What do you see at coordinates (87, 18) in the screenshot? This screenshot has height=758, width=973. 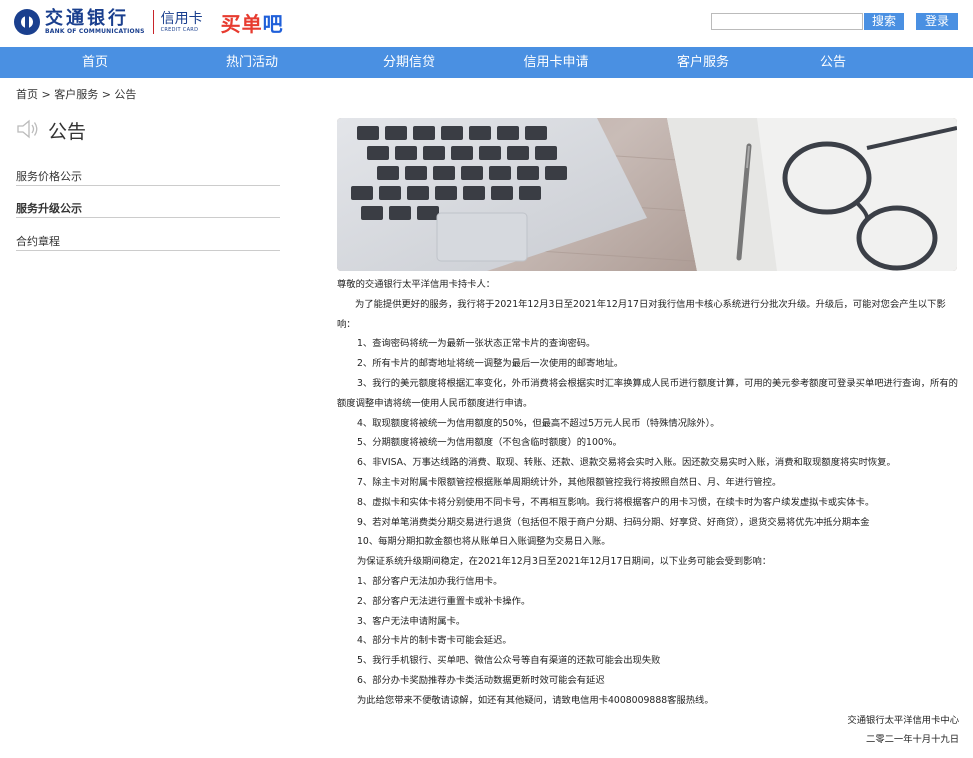 I see `logo-cn-text: 交通银行` at bounding box center [87, 18].